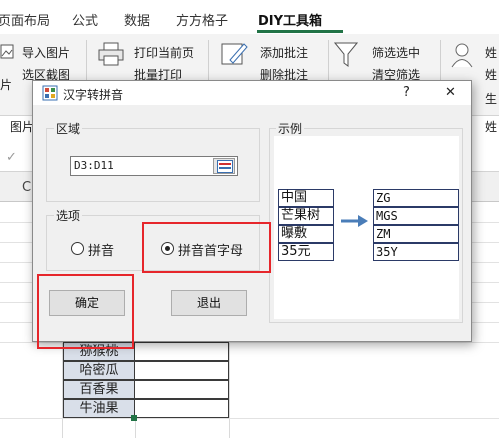  I want to click on exit-button: 退出, so click(209, 303).